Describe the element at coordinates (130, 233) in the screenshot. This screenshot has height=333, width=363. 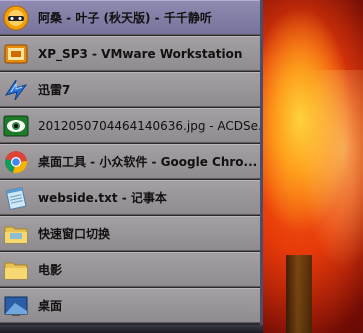
I see `window-item-quick-switch-folder: 快速窗口切换` at that location.